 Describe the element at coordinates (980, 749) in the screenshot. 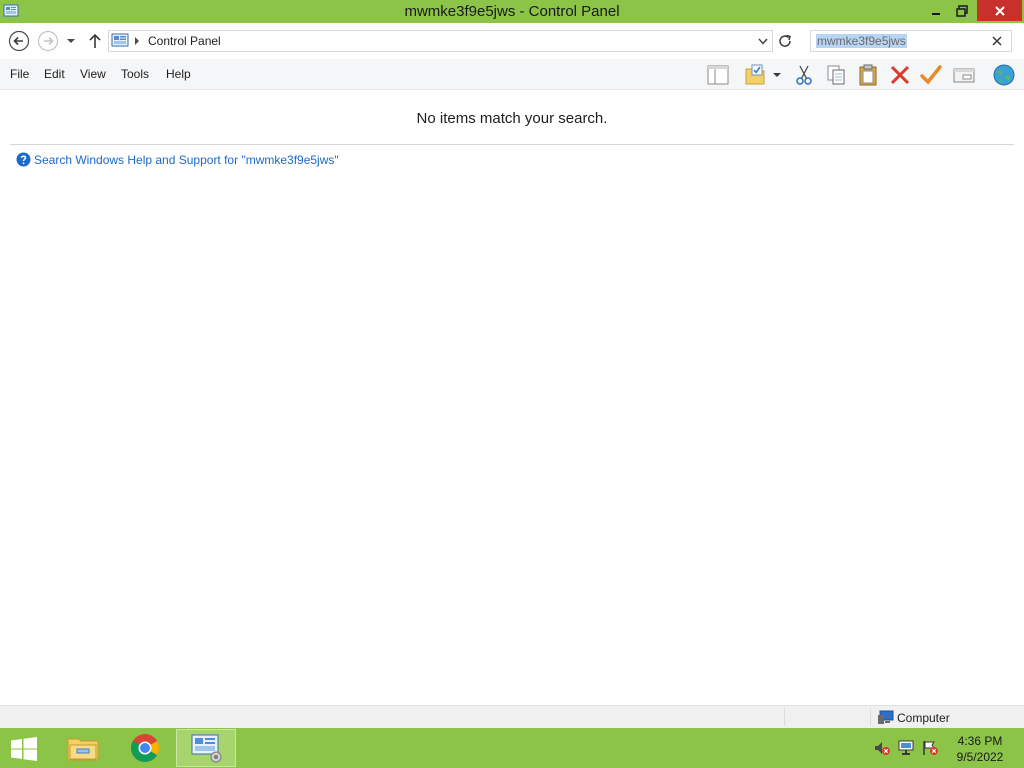

I see `taskbar-clock: 4:36 PM 9/5/2022` at that location.